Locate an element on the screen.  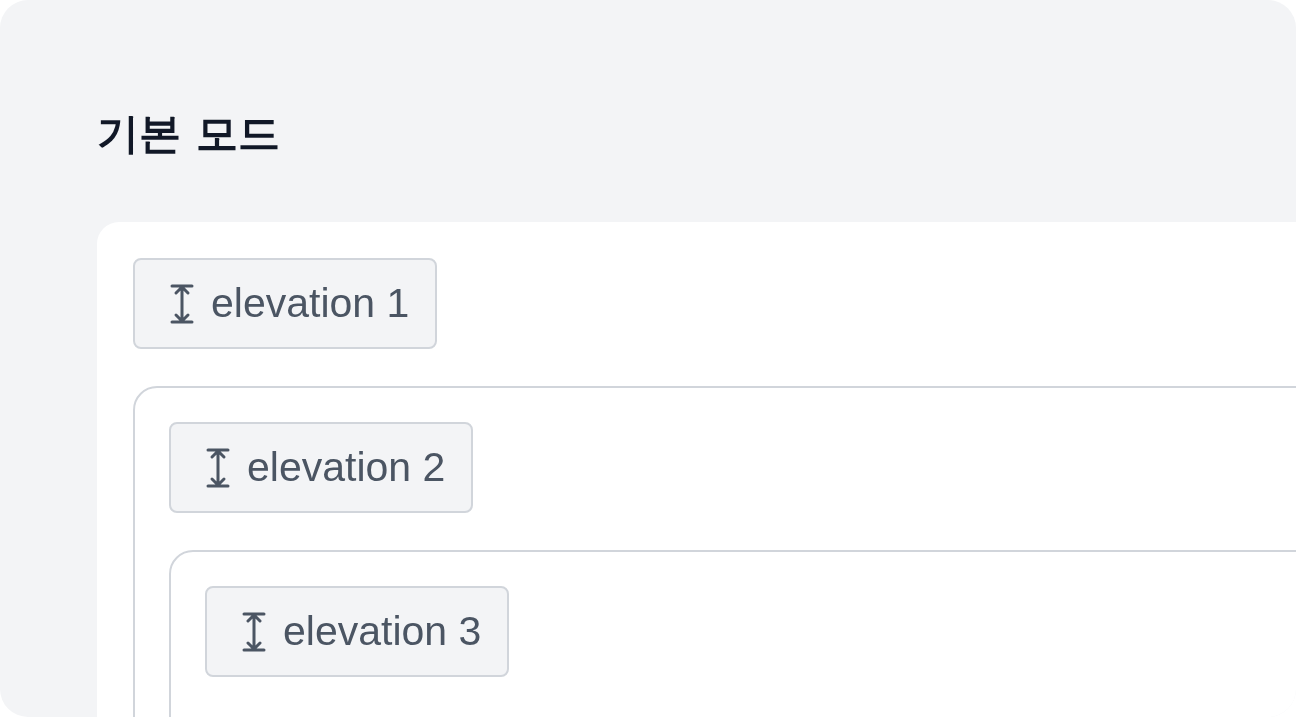
elevation-chip: elevation 3 is located at coordinates (357, 631).